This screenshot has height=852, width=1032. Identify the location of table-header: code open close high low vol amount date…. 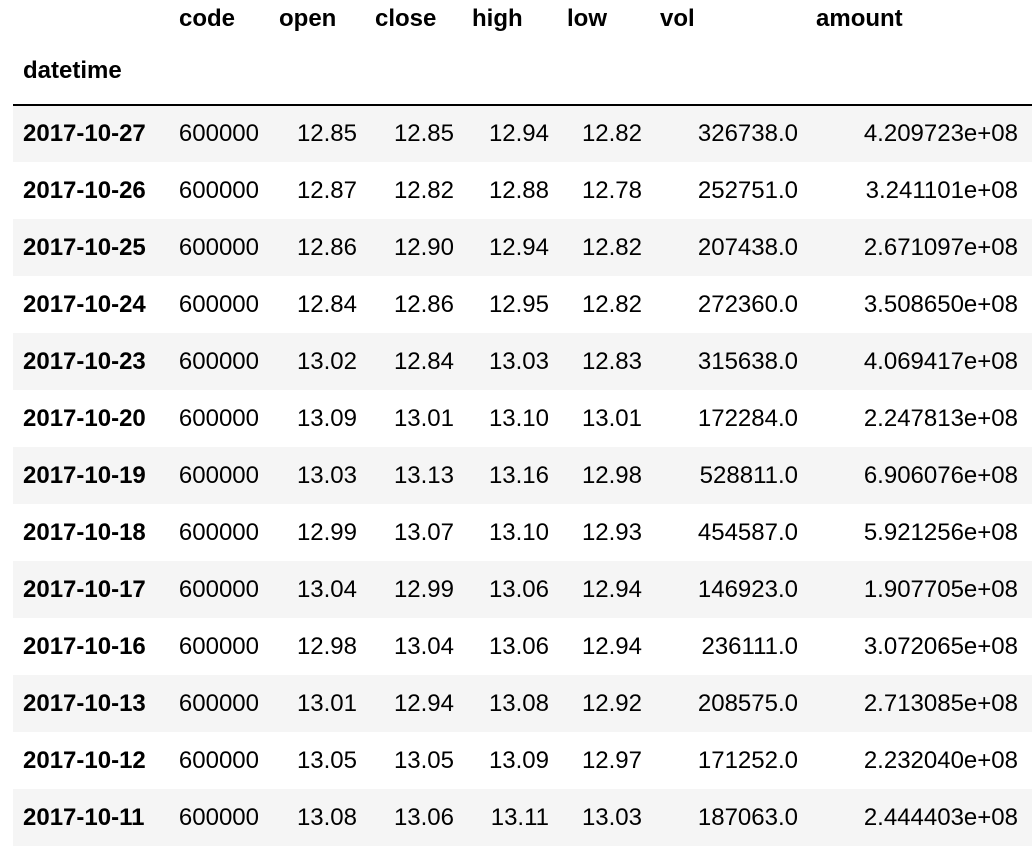
(522, 53).